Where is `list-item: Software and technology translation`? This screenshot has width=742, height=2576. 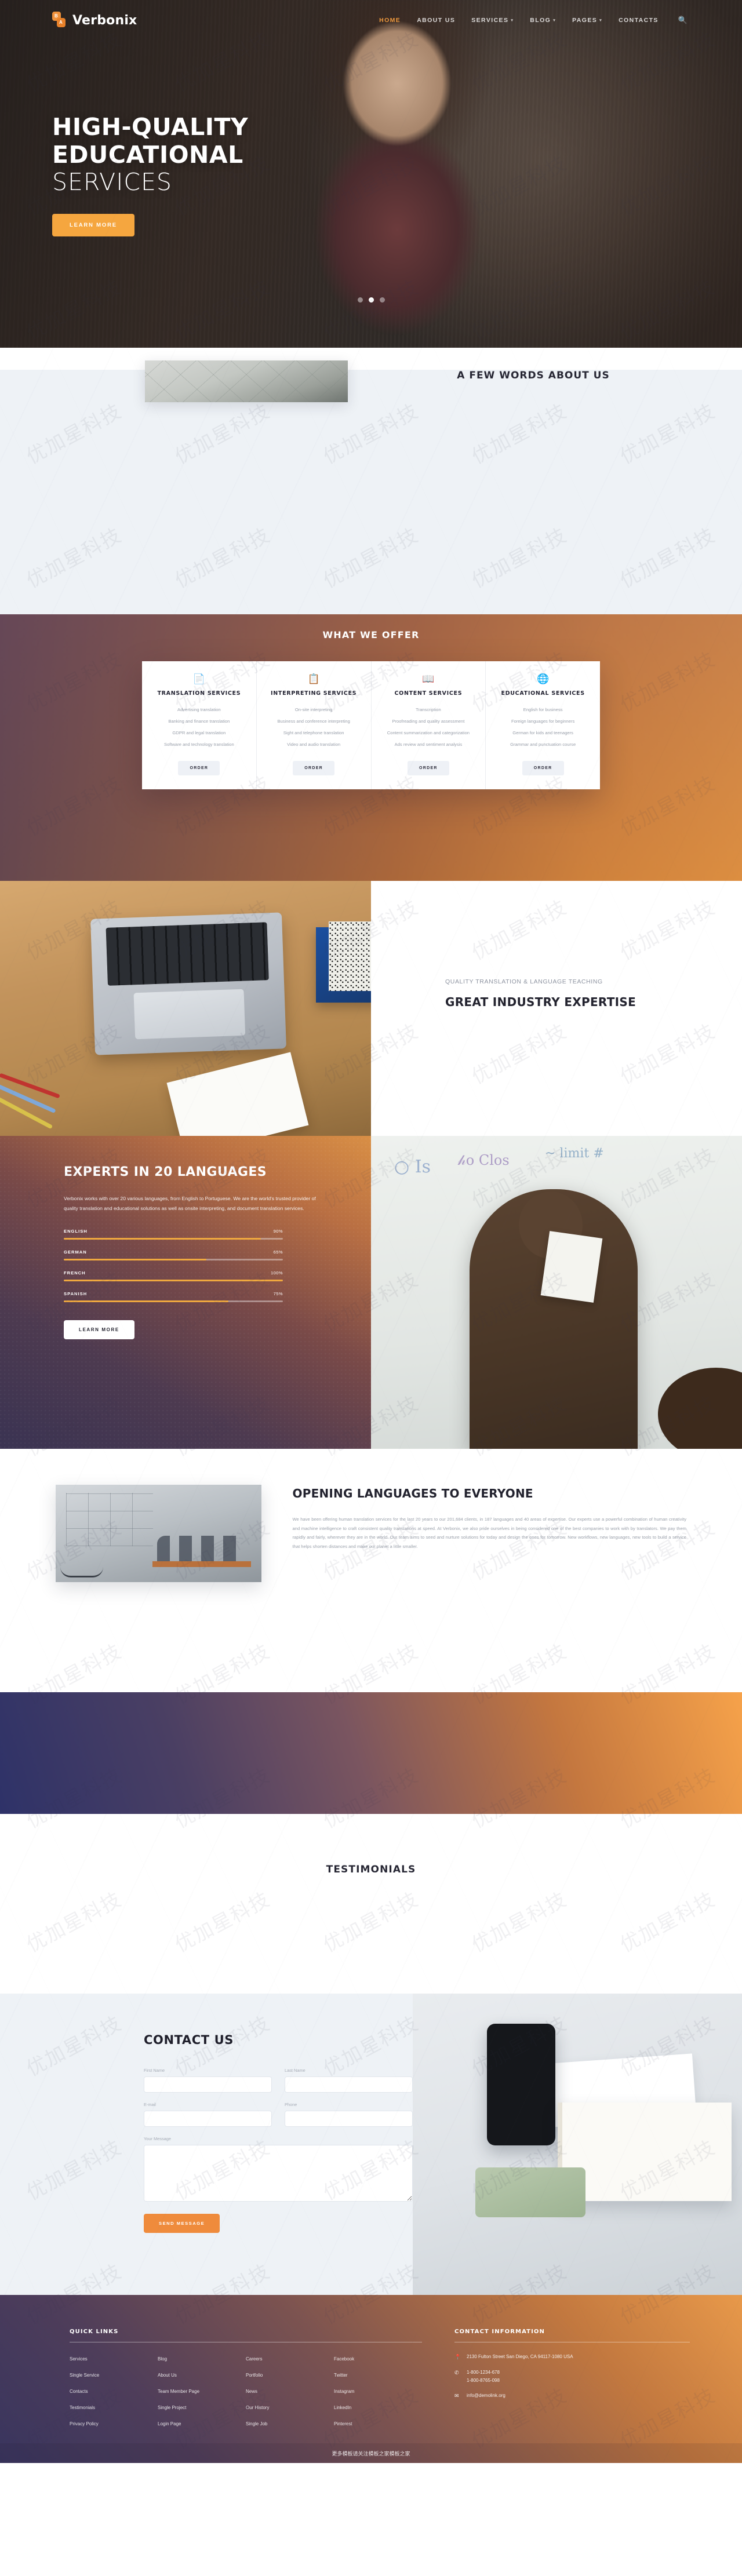 list-item: Software and technology translation is located at coordinates (199, 744).